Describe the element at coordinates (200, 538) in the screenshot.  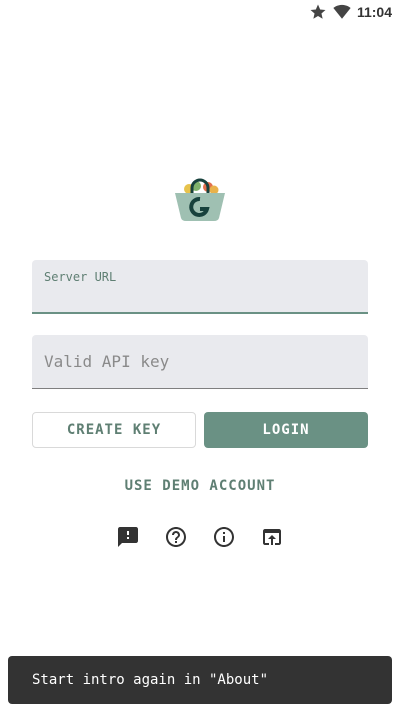
I see `help-icon-row` at that location.